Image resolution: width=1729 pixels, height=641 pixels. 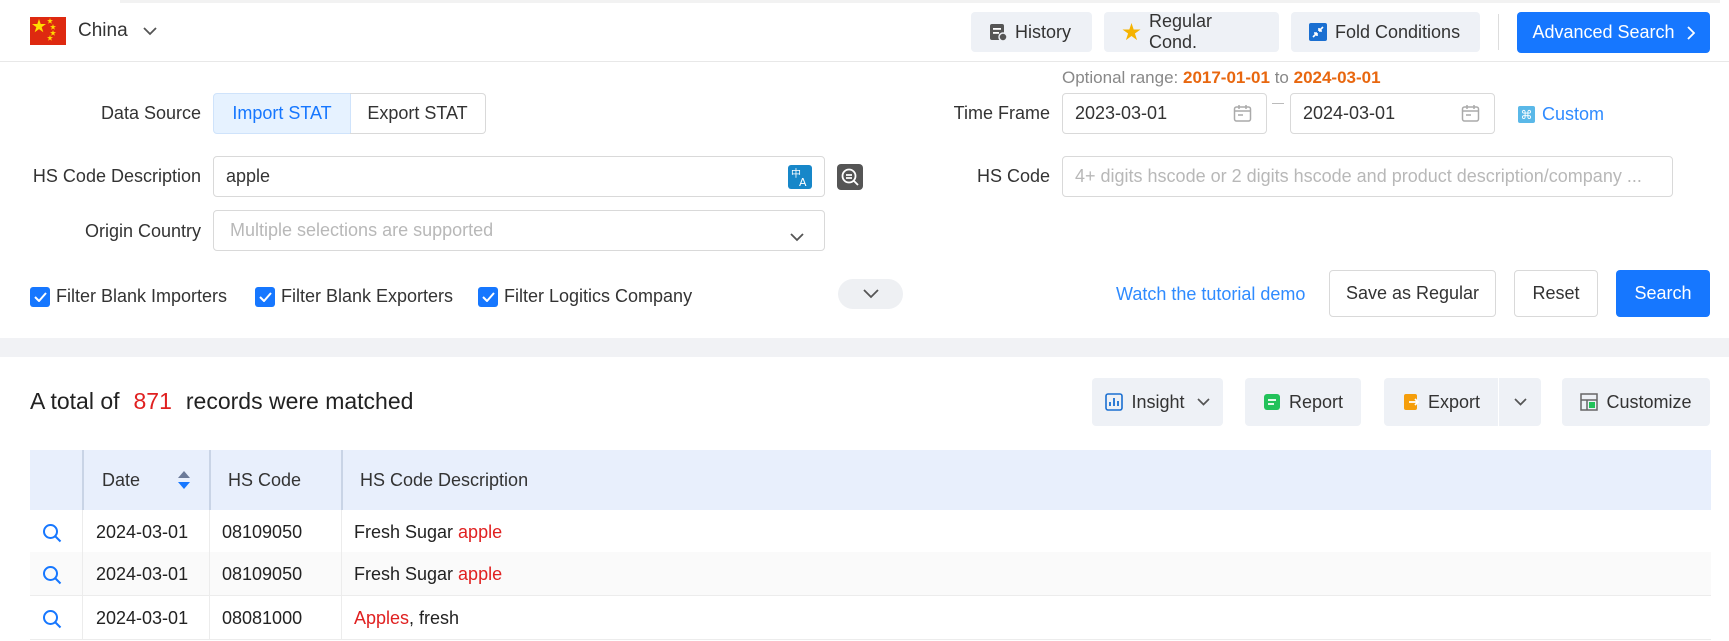 I want to click on export-button: Export, so click(x=1441, y=402).